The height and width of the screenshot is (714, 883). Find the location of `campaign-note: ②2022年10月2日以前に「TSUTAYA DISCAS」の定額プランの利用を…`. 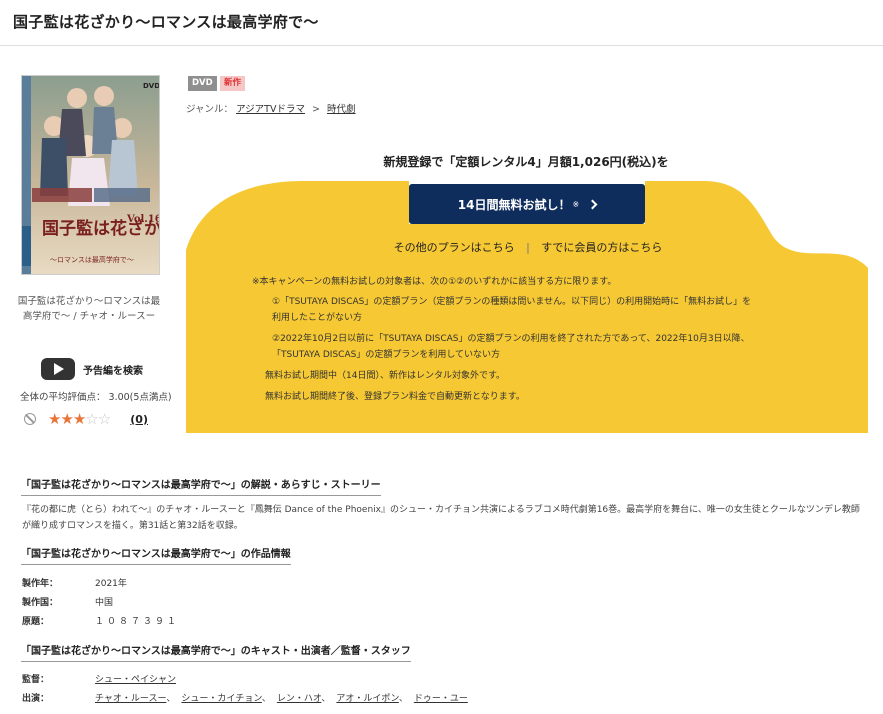

campaign-note: ②2022年10月2日以前に「TSUTAYA DISCAS」の定額プランの利用を… is located at coordinates (511, 339).